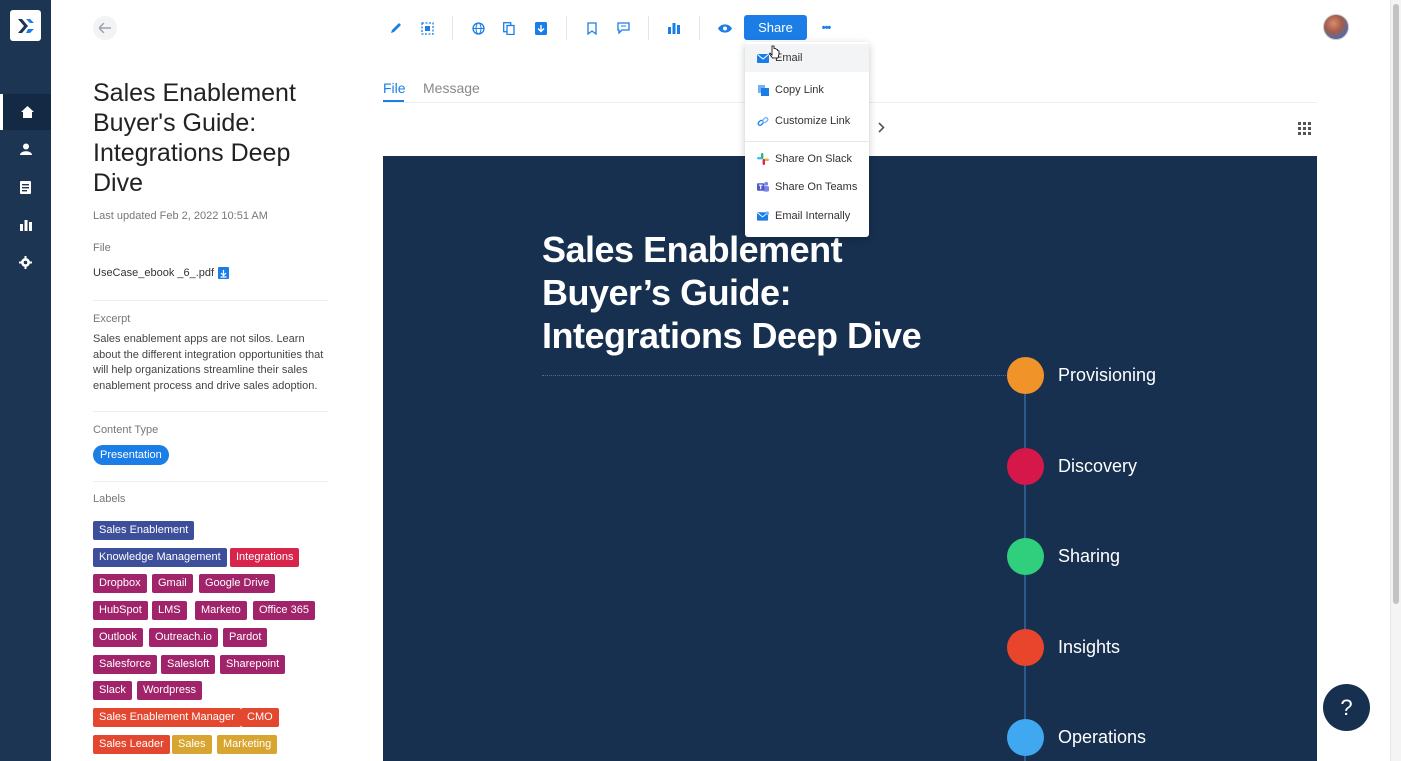 Image resolution: width=1401 pixels, height=761 pixels. What do you see at coordinates (774, 52) in the screenshot?
I see `mouse-cursor-icon` at bounding box center [774, 52].